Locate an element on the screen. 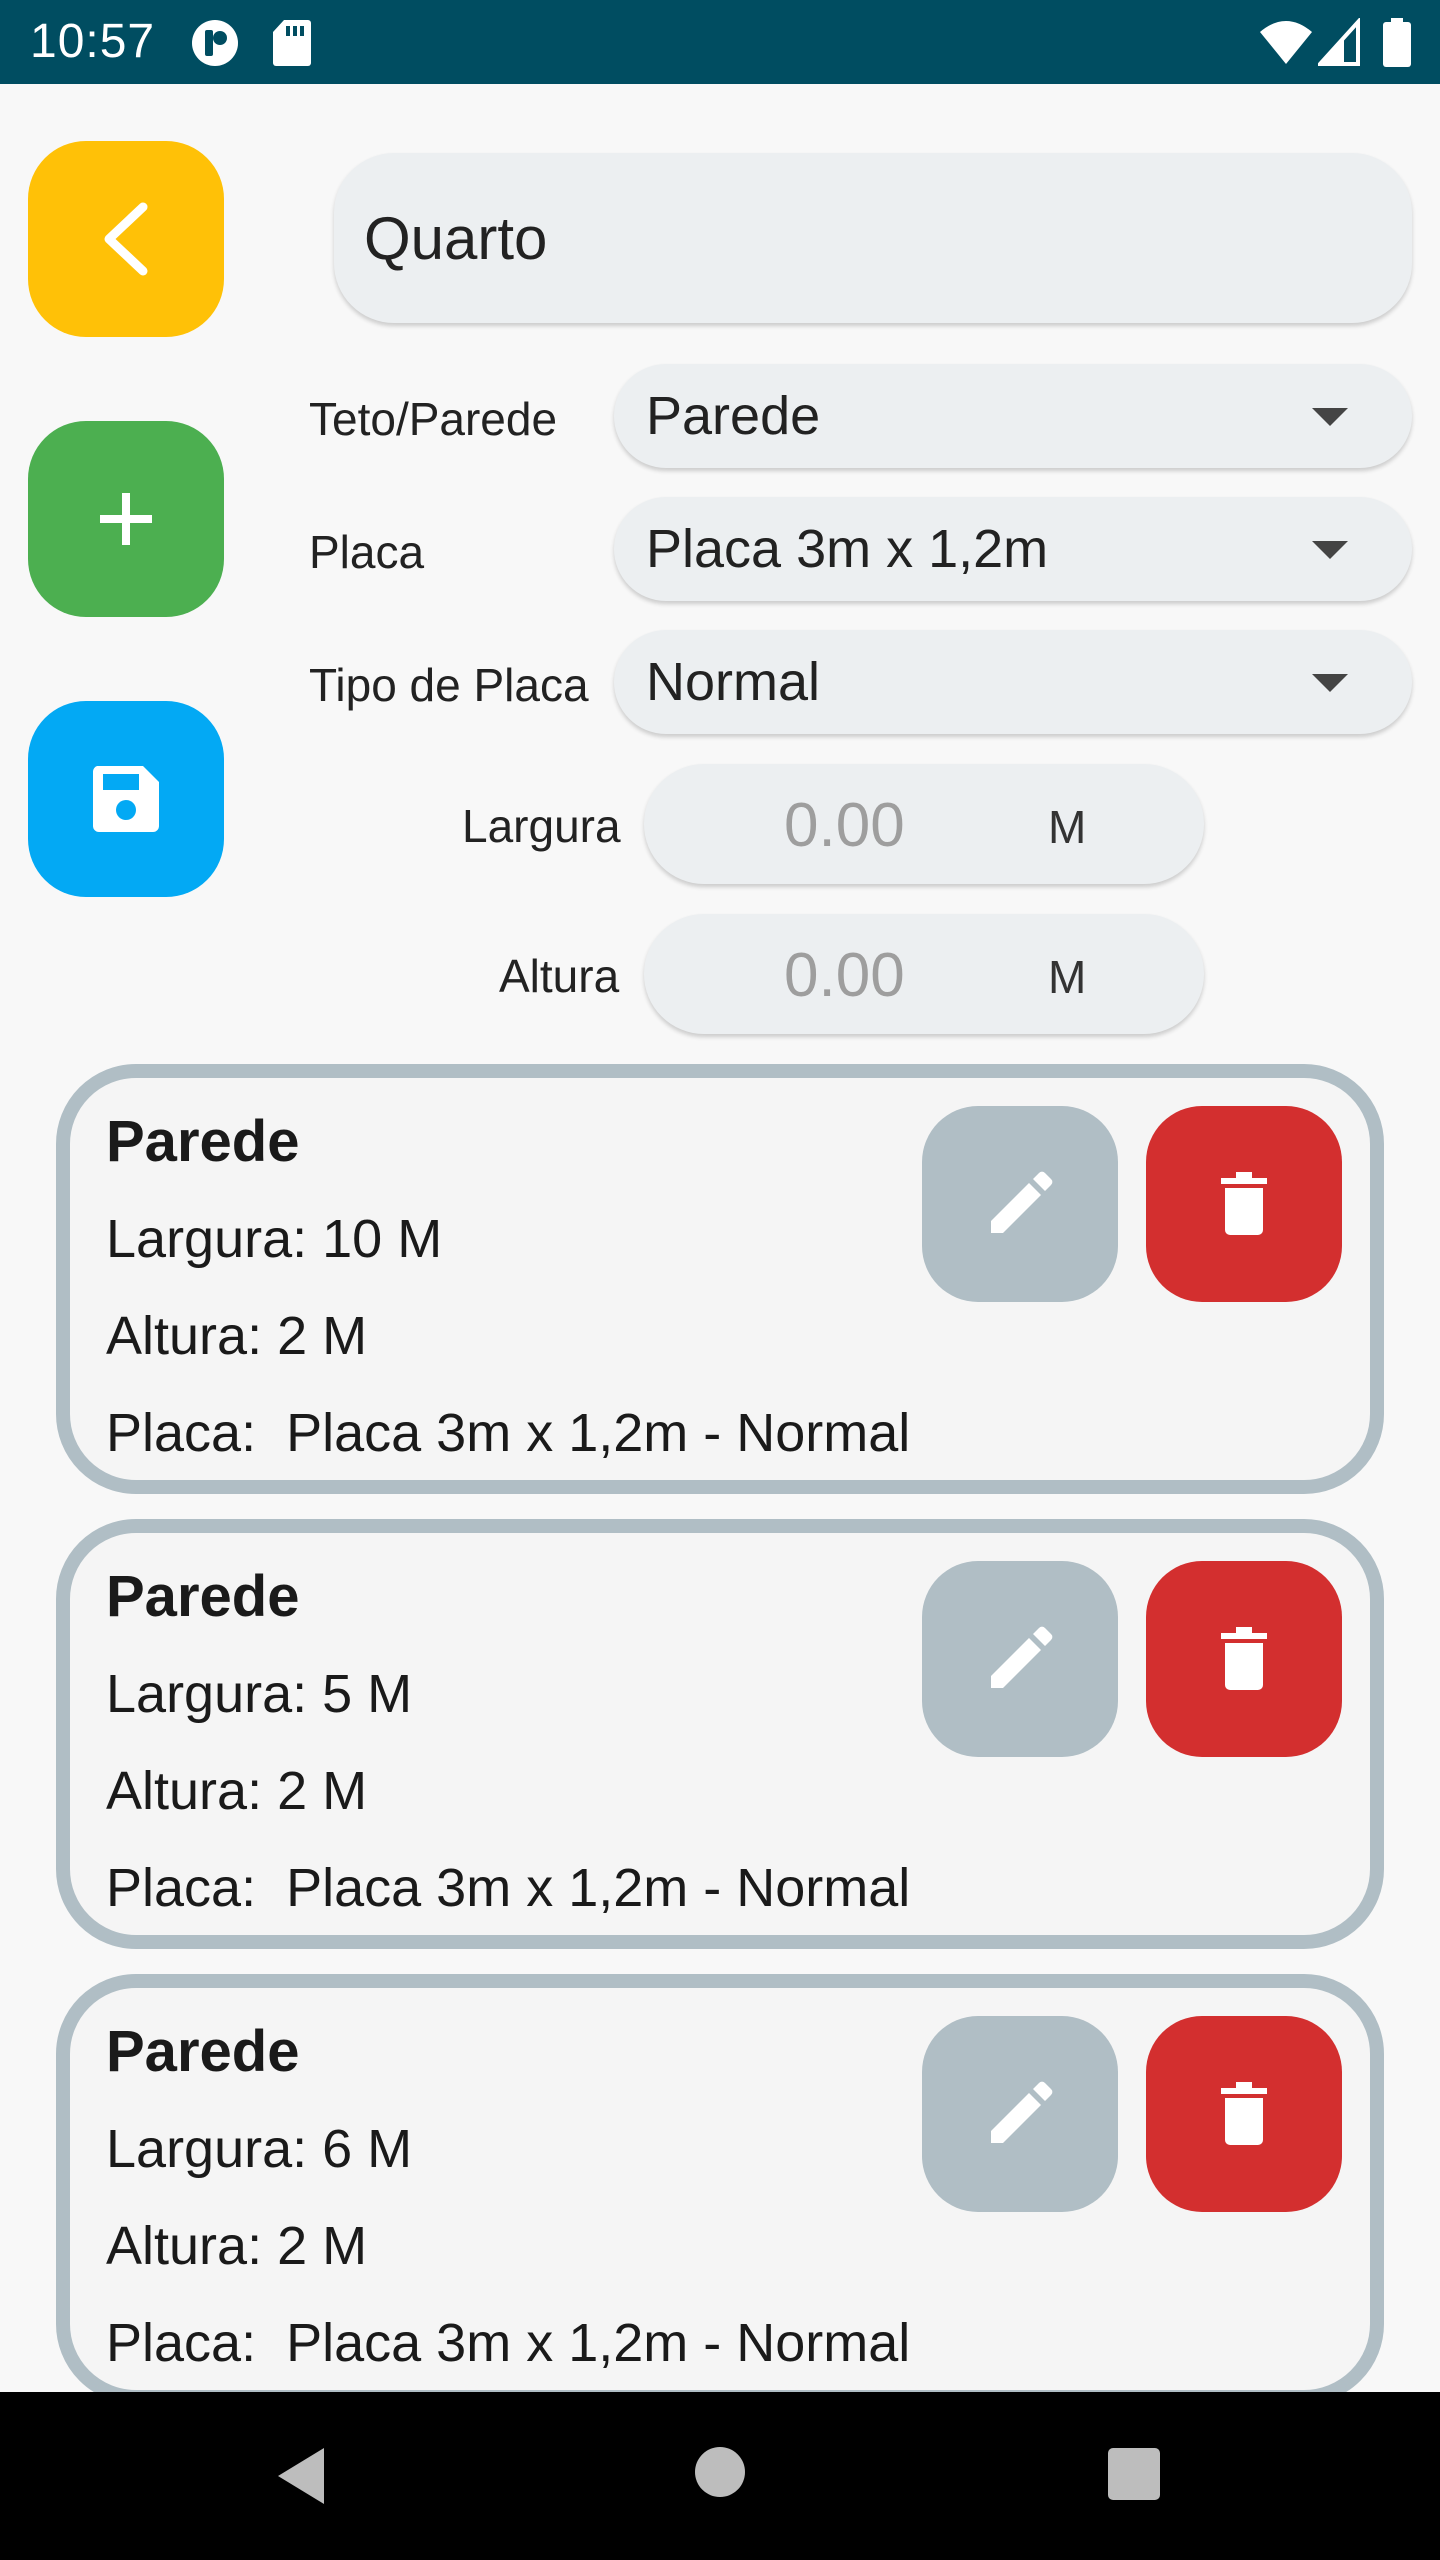 The image size is (1440, 2560). nav-back-icon is located at coordinates (300, 2476).